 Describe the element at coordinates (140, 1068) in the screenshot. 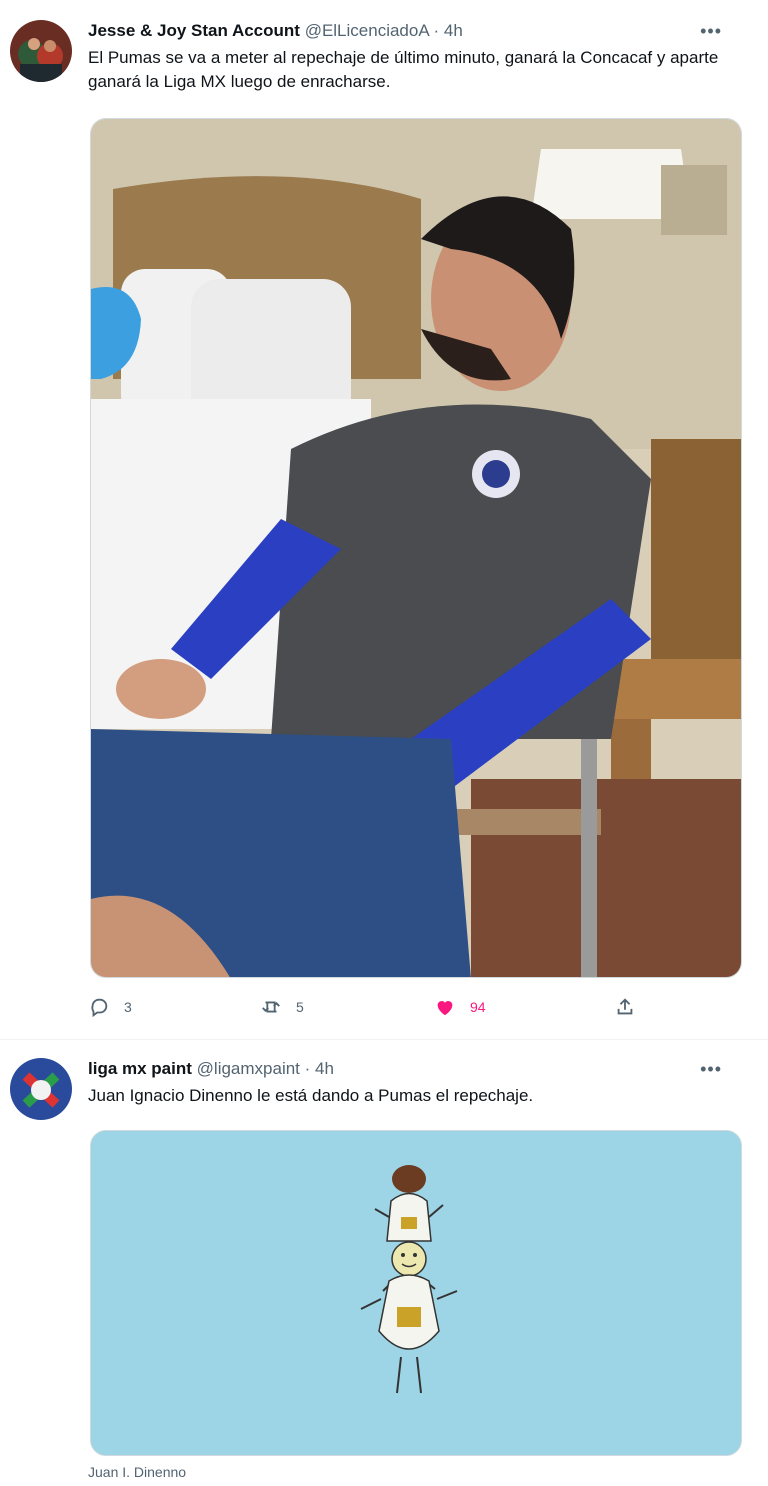

I see `display-name: liga mx paint` at that location.